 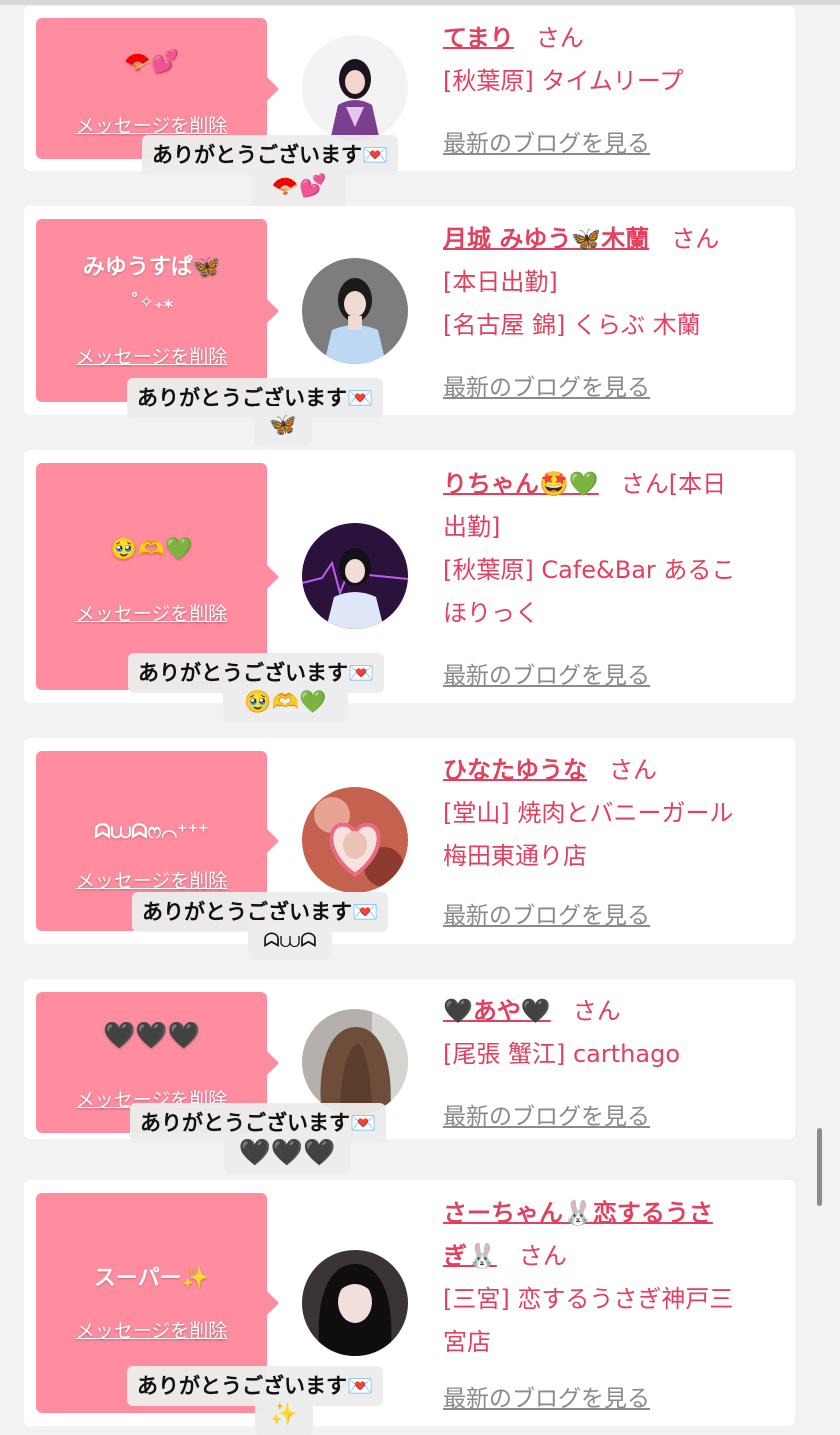 I want to click on message-card: 🪭💕 メッセージを削除 てまり さん [秋葉原] タイムリープ 最新のブログを見る, so click(x=409, y=88).